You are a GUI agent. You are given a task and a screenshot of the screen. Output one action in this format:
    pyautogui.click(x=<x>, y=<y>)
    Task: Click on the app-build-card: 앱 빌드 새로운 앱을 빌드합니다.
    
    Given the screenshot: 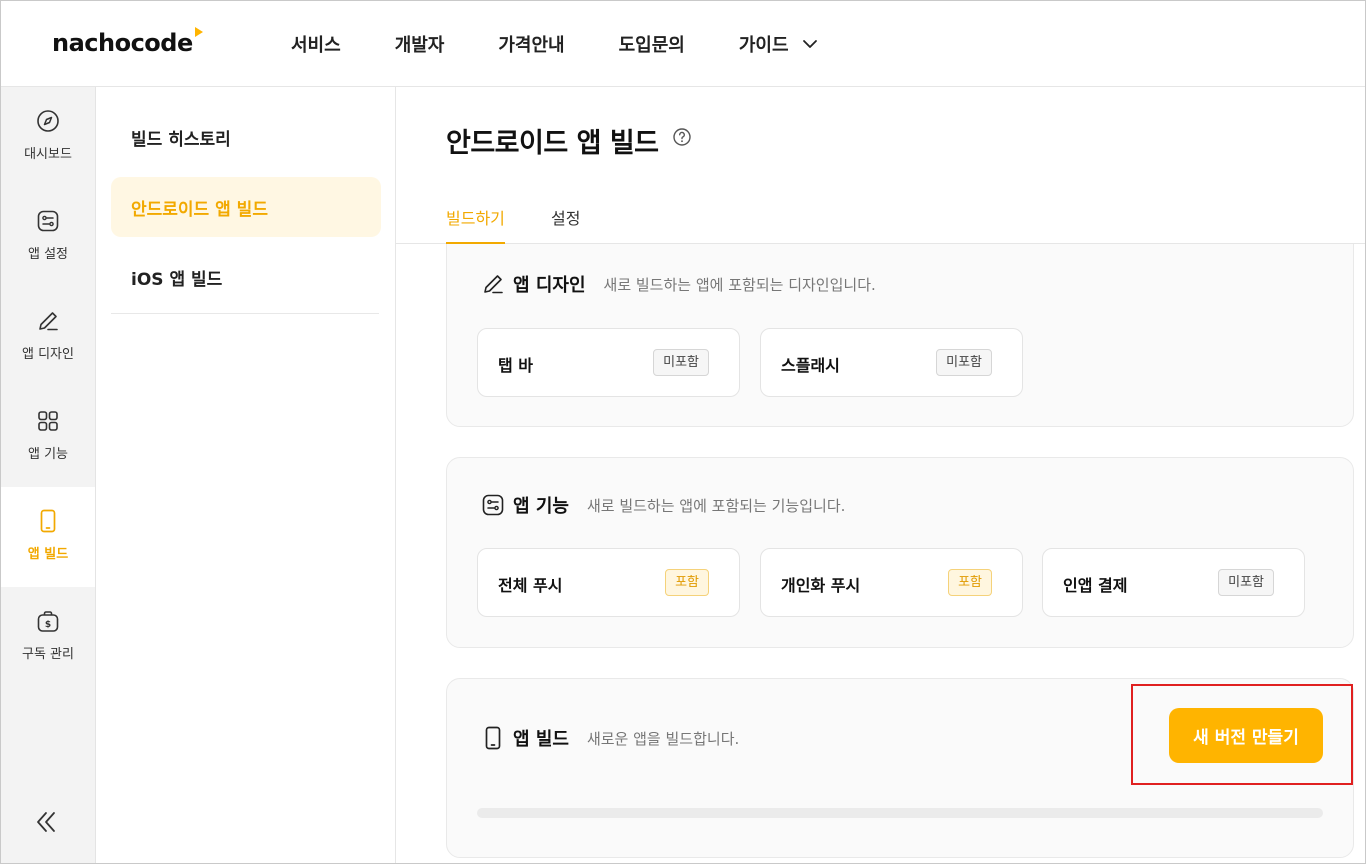 What is the action you would take?
    pyautogui.click(x=900, y=768)
    